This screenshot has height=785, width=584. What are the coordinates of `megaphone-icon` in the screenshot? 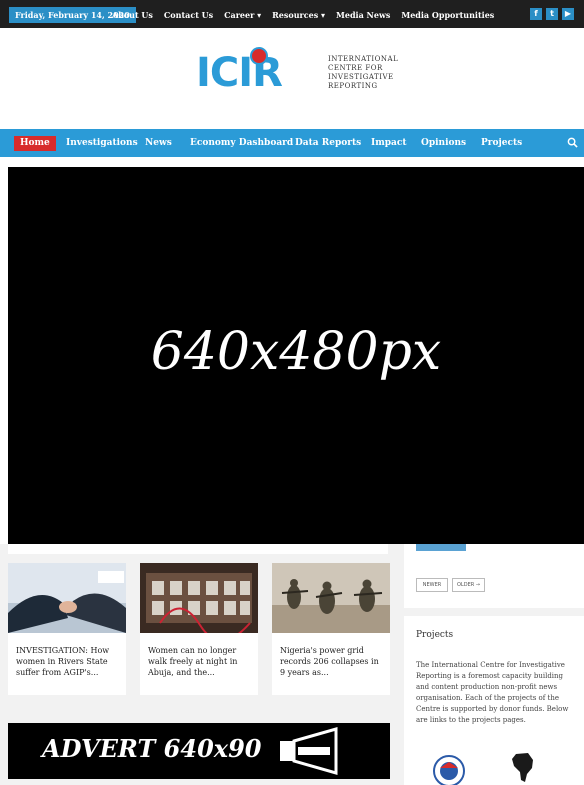 It's located at (309, 751).